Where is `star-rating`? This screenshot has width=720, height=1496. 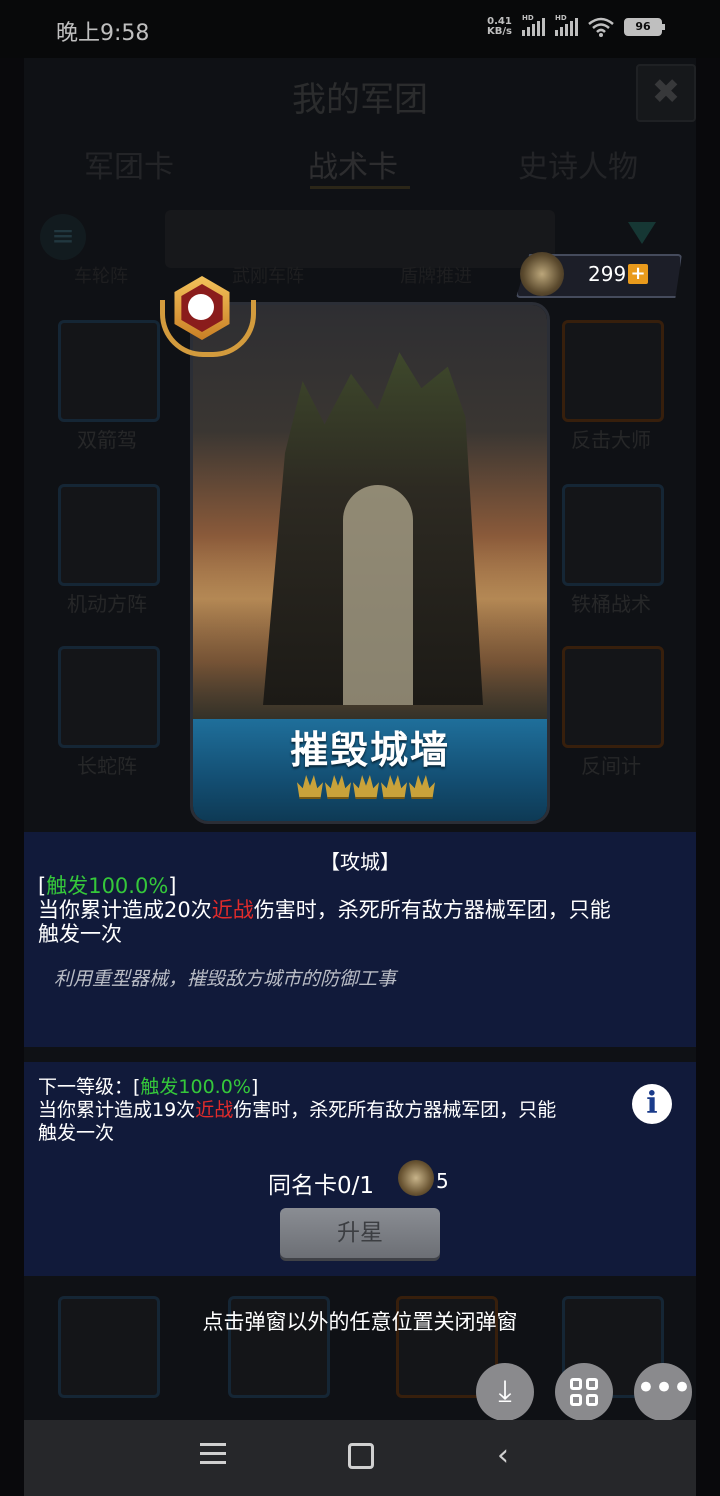
star-rating is located at coordinates (366, 787).